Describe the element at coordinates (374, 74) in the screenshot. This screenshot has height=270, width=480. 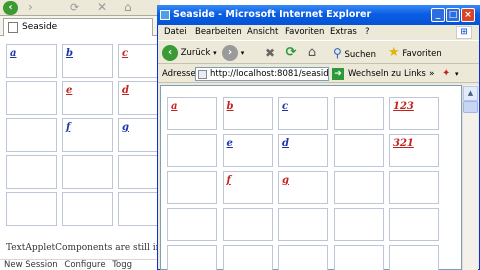
I see `go-button: Wechseln zu` at that location.